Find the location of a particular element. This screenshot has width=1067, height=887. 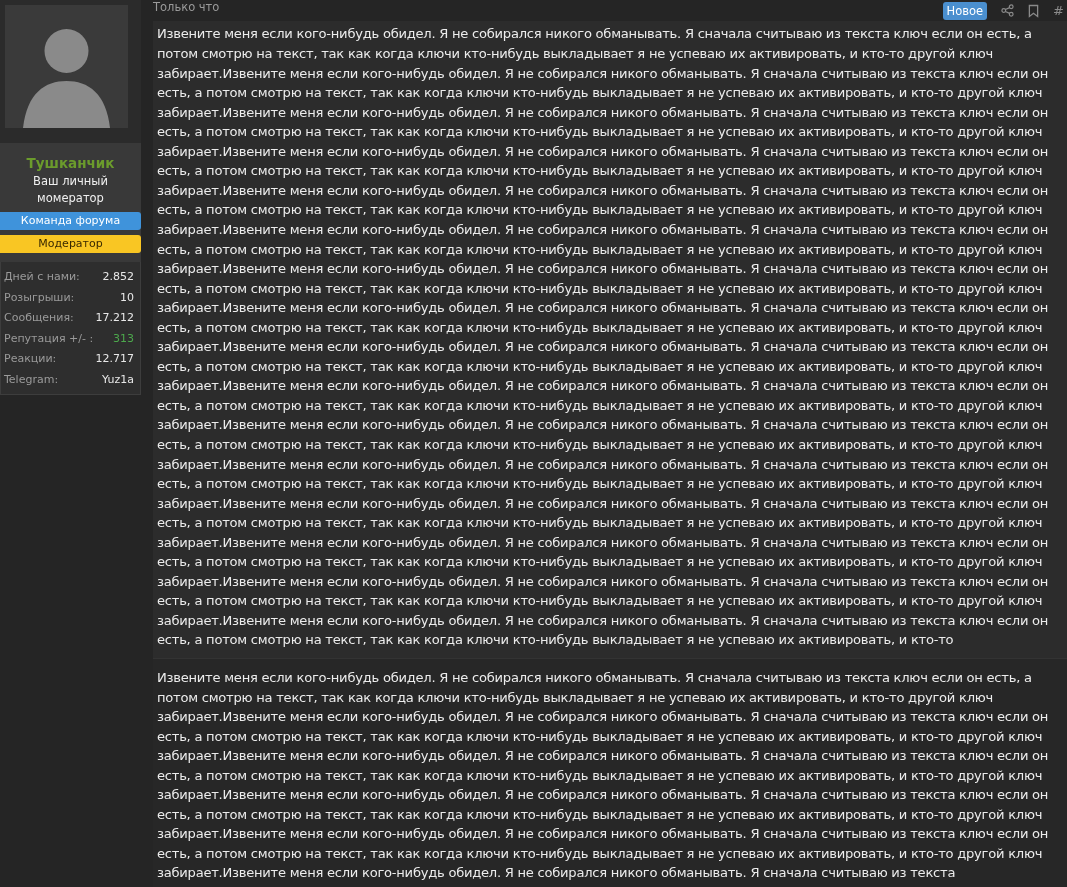

stat-value: 10 is located at coordinates (127, 297).